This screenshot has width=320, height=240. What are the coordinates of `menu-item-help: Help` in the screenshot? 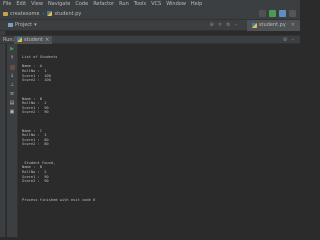 It's located at (196, 4).